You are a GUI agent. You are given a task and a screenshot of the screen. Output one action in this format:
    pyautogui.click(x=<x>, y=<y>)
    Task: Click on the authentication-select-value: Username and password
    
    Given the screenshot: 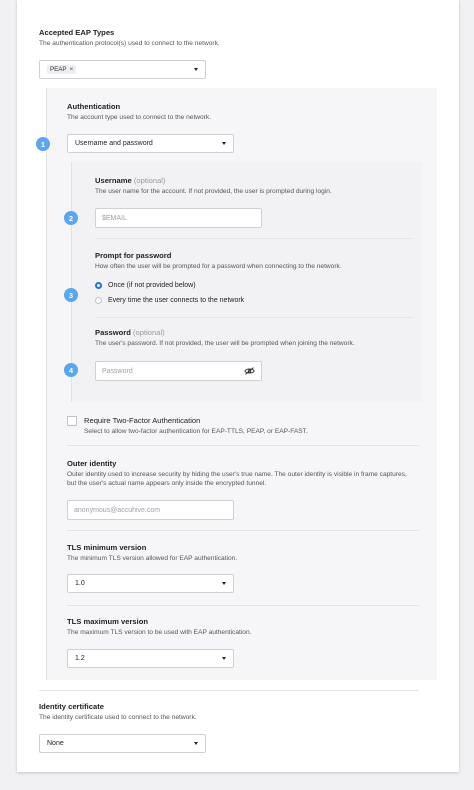 What is the action you would take?
    pyautogui.click(x=114, y=143)
    